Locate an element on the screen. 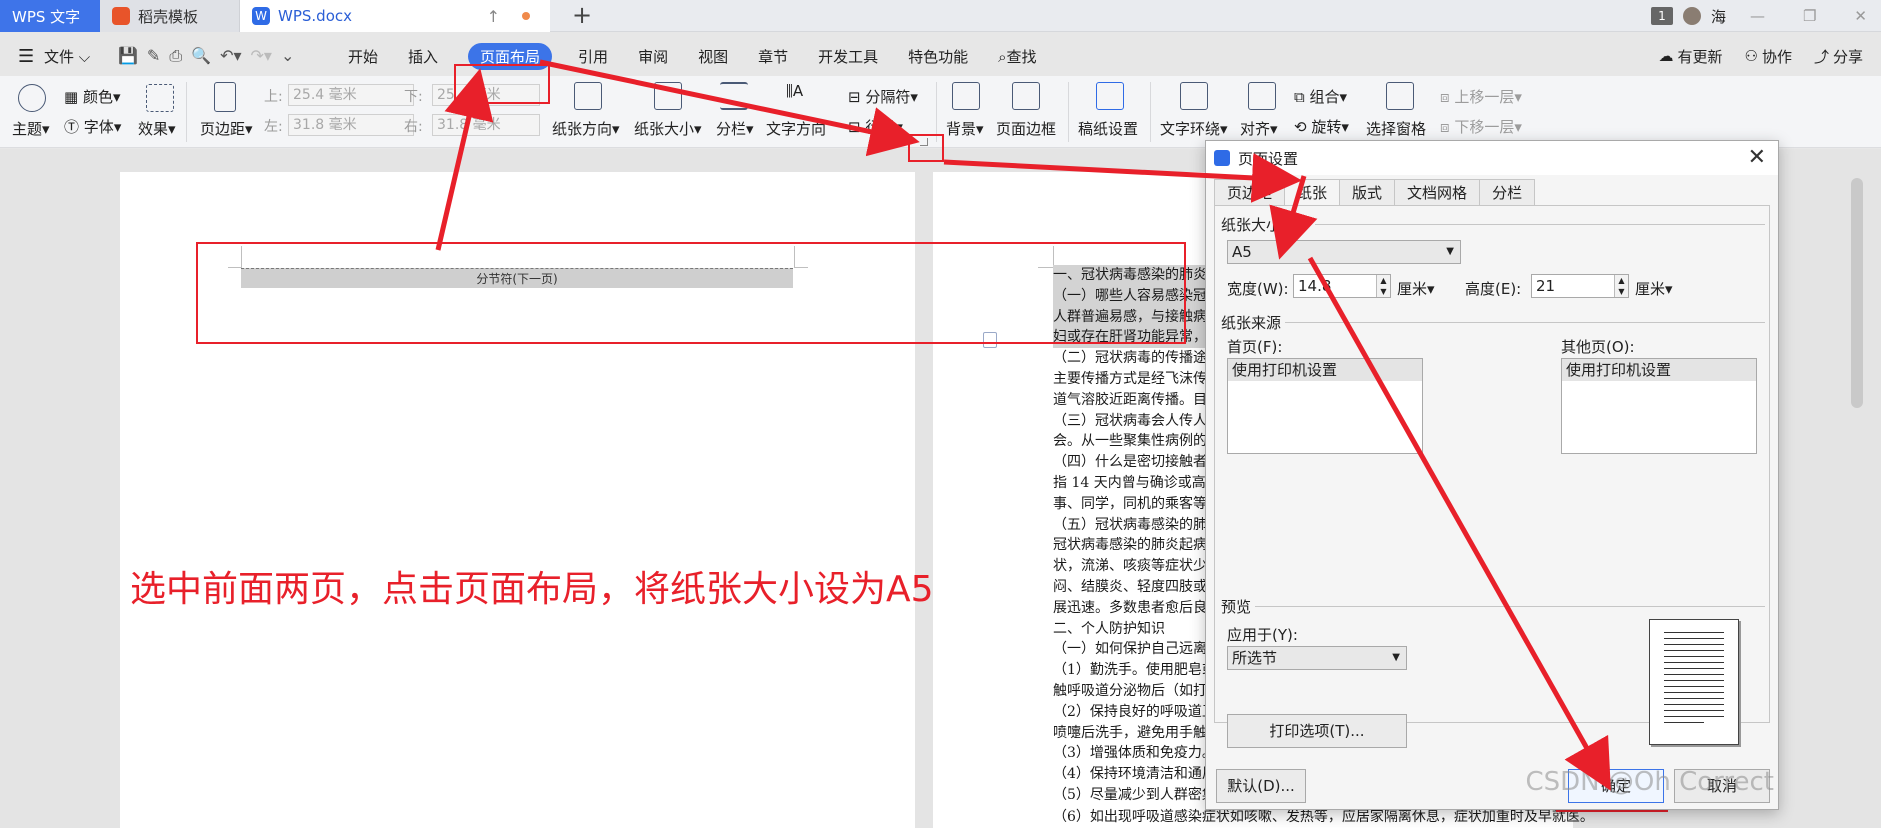  page-border-icon is located at coordinates (1026, 96).